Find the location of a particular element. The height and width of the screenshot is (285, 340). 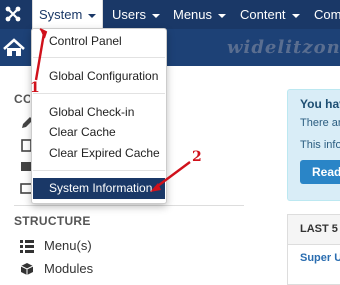

read-button: Read is located at coordinates (320, 172).